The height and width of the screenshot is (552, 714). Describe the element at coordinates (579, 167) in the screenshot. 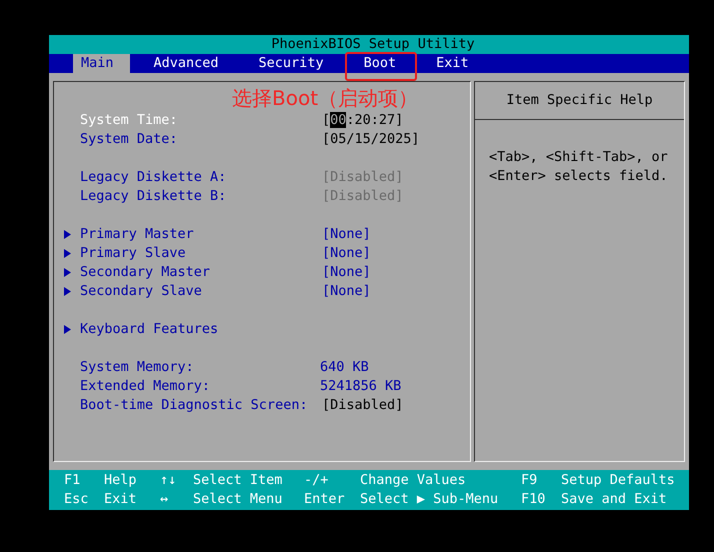

I see `help-text: <Tab>, <Shift-Tab>, or <Enter> selects field.` at that location.